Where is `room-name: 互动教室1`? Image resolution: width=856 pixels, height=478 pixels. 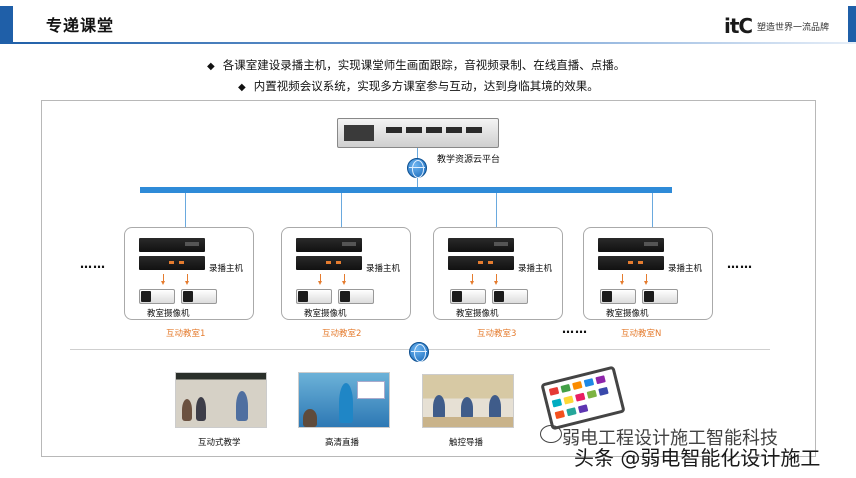 room-name: 互动教室1 is located at coordinates (186, 334).